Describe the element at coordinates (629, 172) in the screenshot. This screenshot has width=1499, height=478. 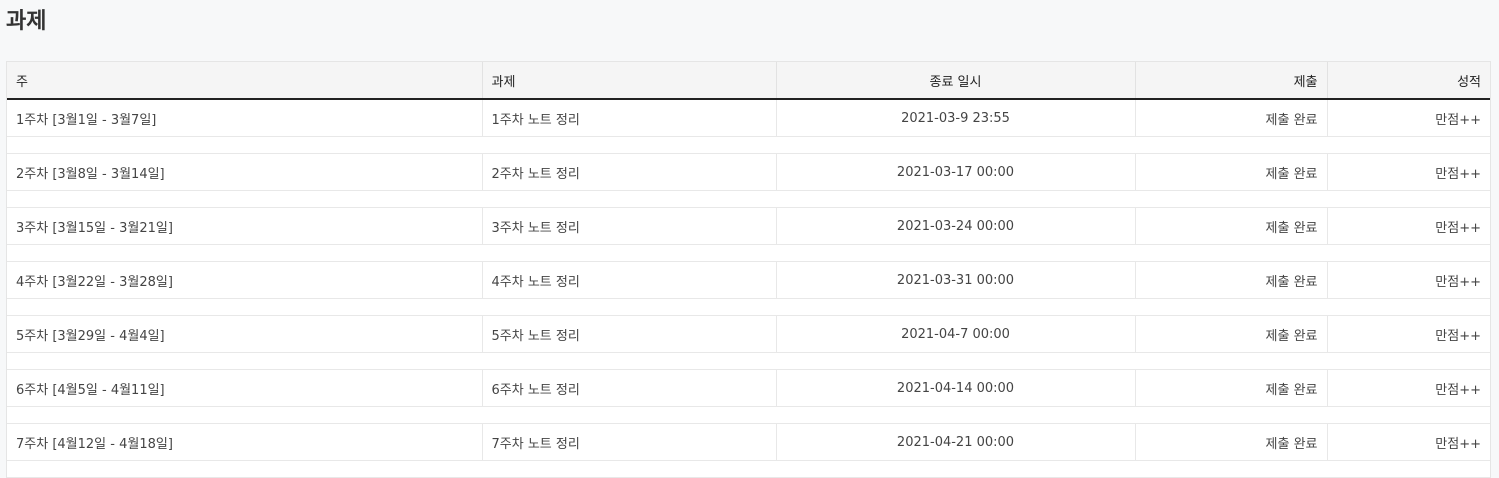
I see `assignment-link: 2주차 노트 정리` at that location.